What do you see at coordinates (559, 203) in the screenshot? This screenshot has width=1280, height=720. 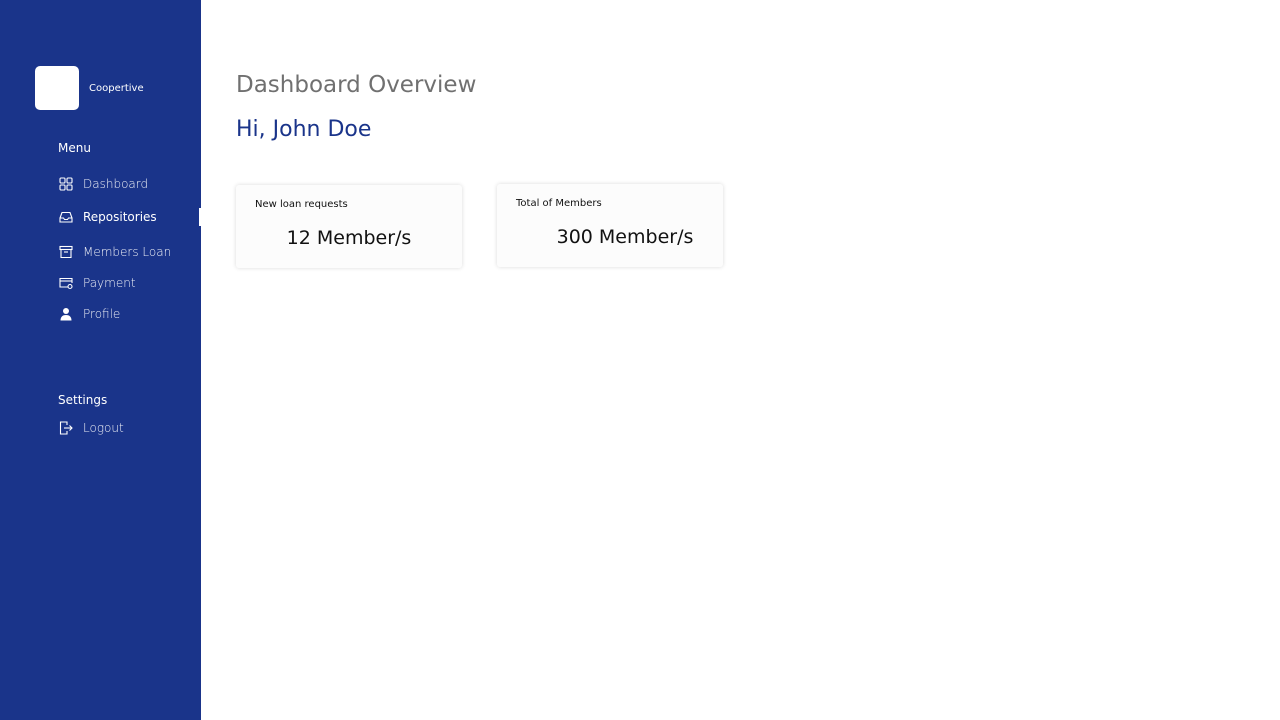 I see `card-title: Total of Members` at bounding box center [559, 203].